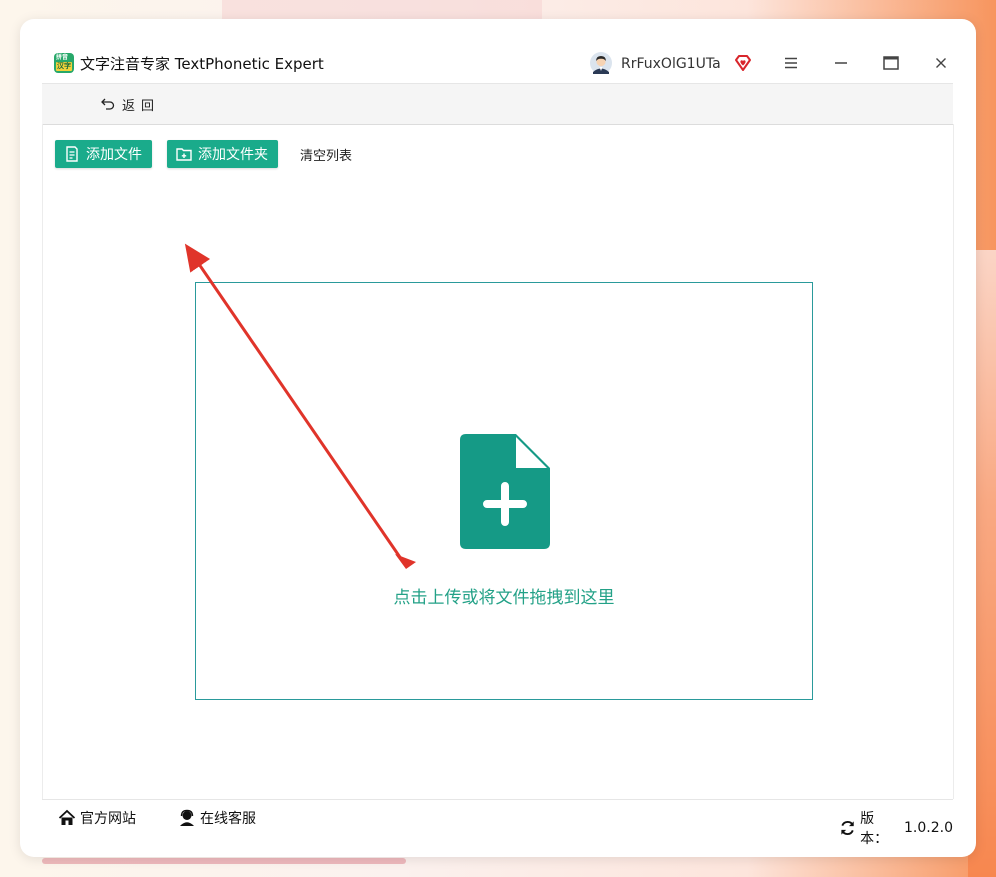  Describe the element at coordinates (108, 104) in the screenshot. I see `undo-arrow-icon` at that location.